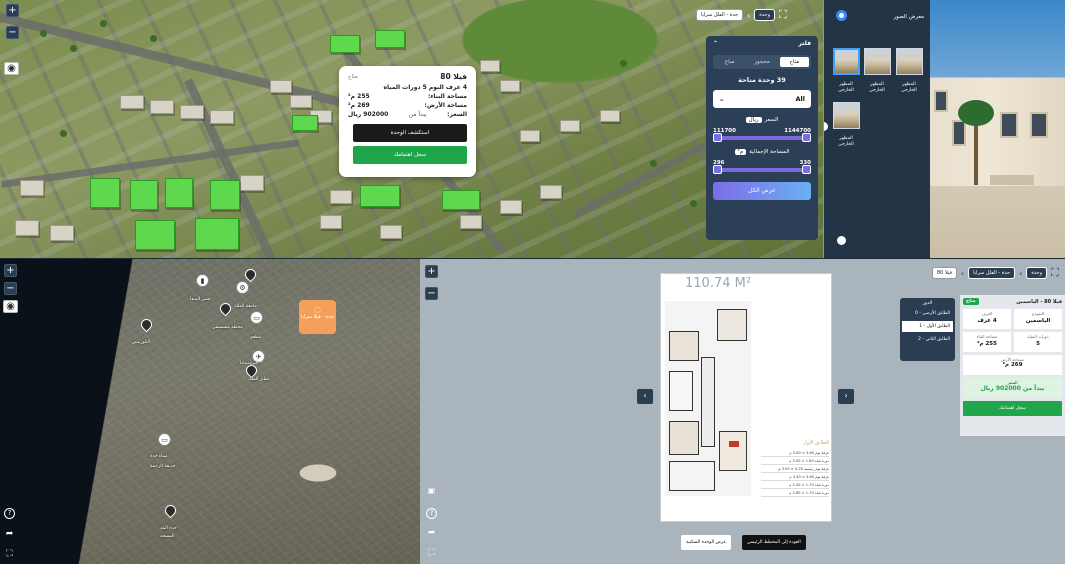  I want to click on price-min-handle, so click(717, 137).